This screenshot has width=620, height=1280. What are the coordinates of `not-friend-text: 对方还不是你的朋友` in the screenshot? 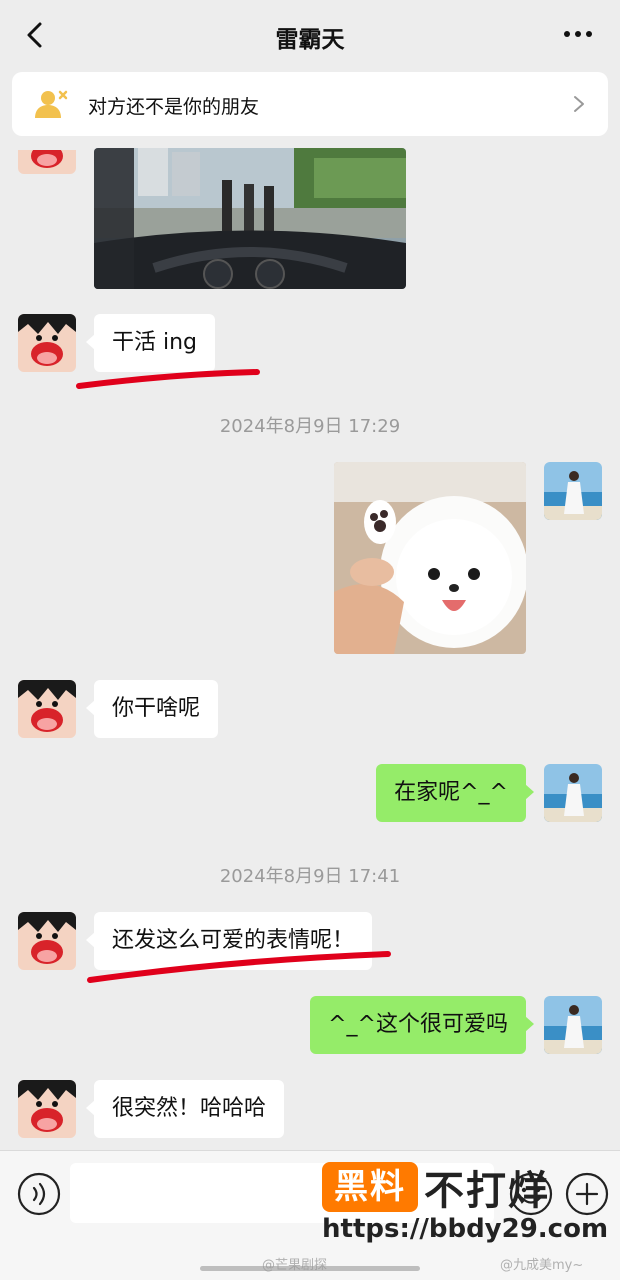 It's located at (174, 107).